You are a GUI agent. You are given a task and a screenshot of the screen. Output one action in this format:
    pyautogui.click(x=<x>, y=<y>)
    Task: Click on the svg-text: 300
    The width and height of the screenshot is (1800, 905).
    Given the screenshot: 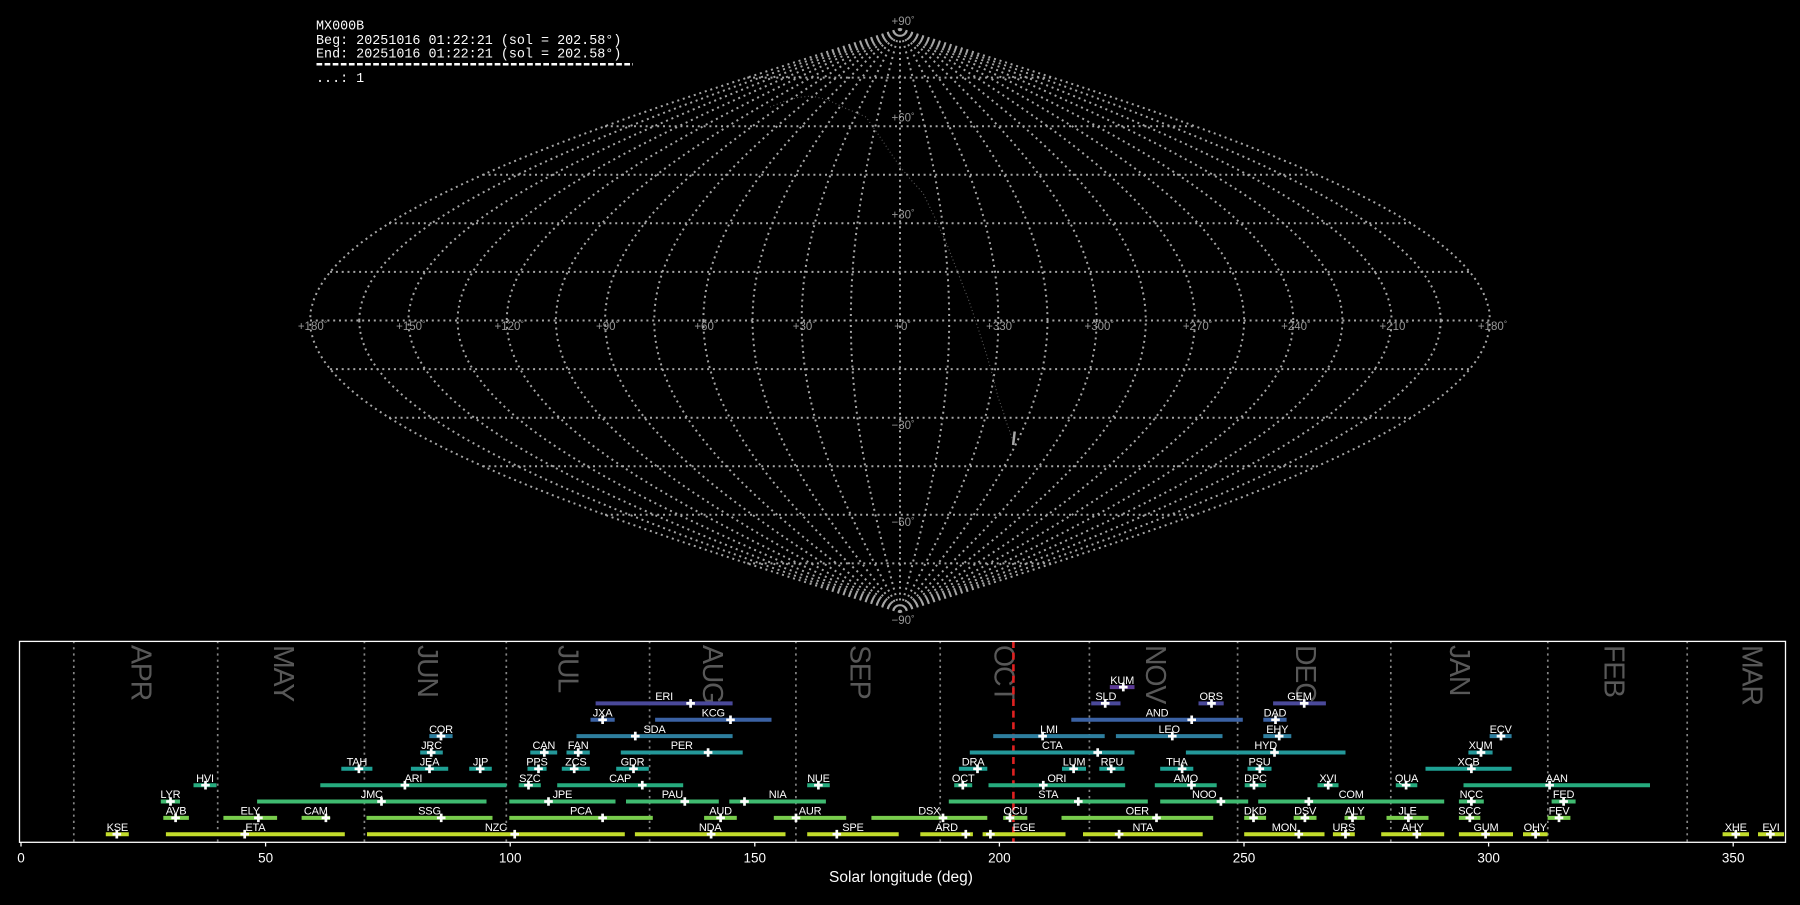 What is the action you would take?
    pyautogui.click(x=1488, y=858)
    